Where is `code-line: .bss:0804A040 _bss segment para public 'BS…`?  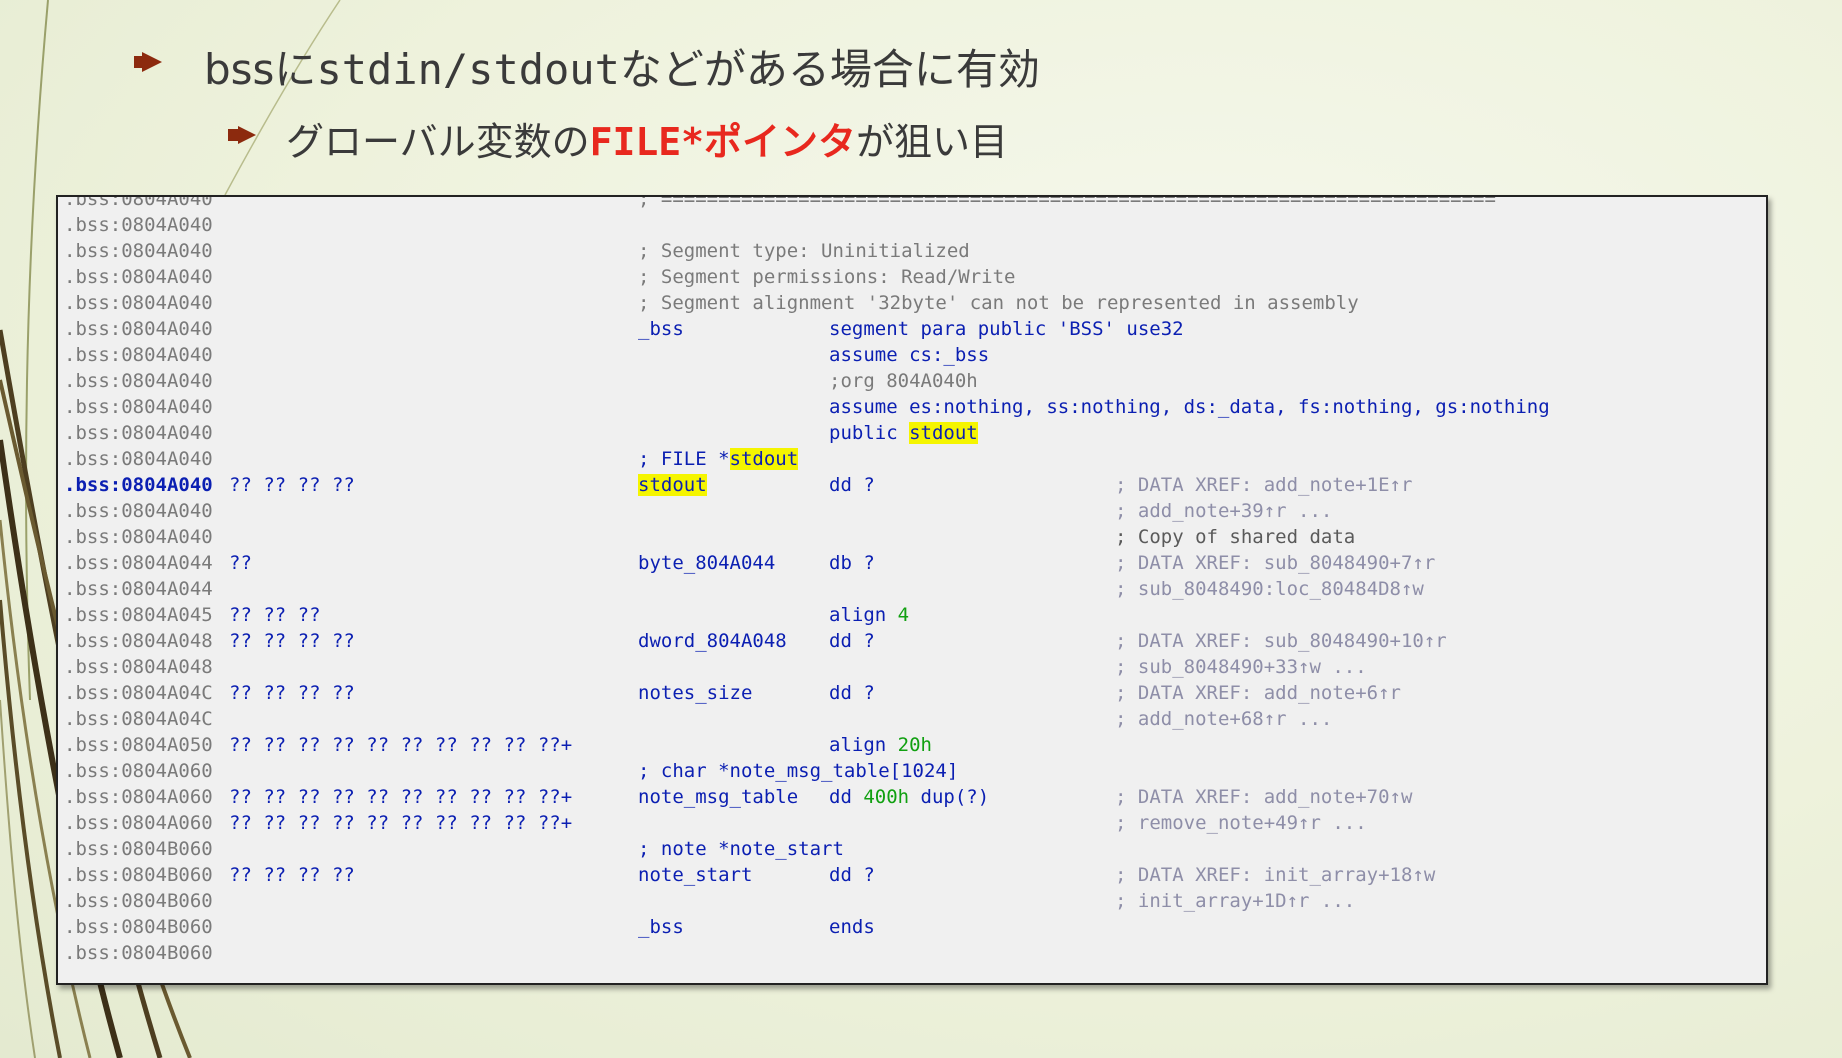 code-line: .bss:0804A040 _bss segment para public 'BS… is located at coordinates (912, 331).